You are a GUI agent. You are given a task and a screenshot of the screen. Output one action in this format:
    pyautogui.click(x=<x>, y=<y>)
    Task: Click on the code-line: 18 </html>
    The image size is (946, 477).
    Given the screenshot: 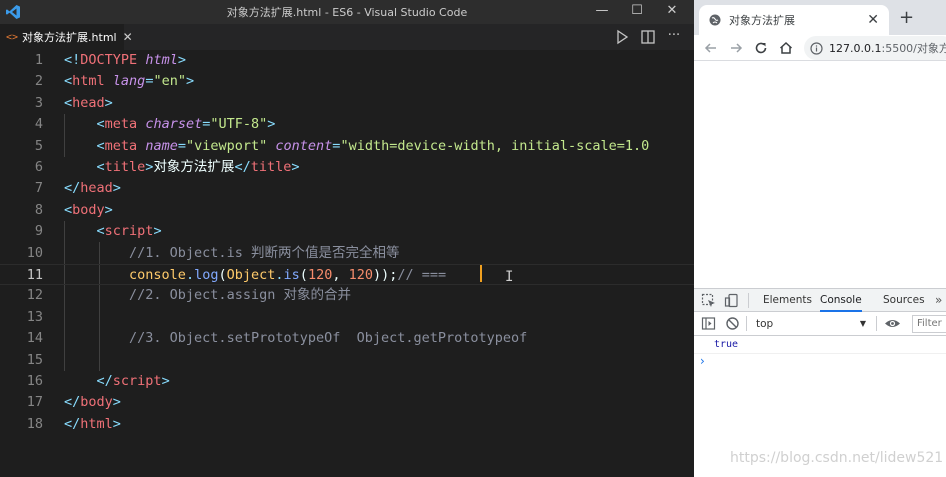 What is the action you would take?
    pyautogui.click(x=347, y=424)
    